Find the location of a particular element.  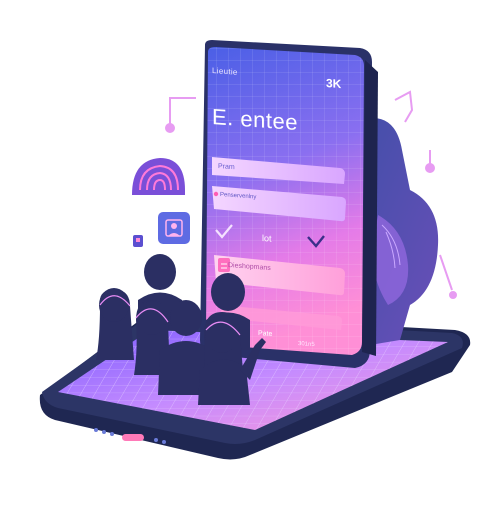

footer-left-text: Pate is located at coordinates (265, 334).